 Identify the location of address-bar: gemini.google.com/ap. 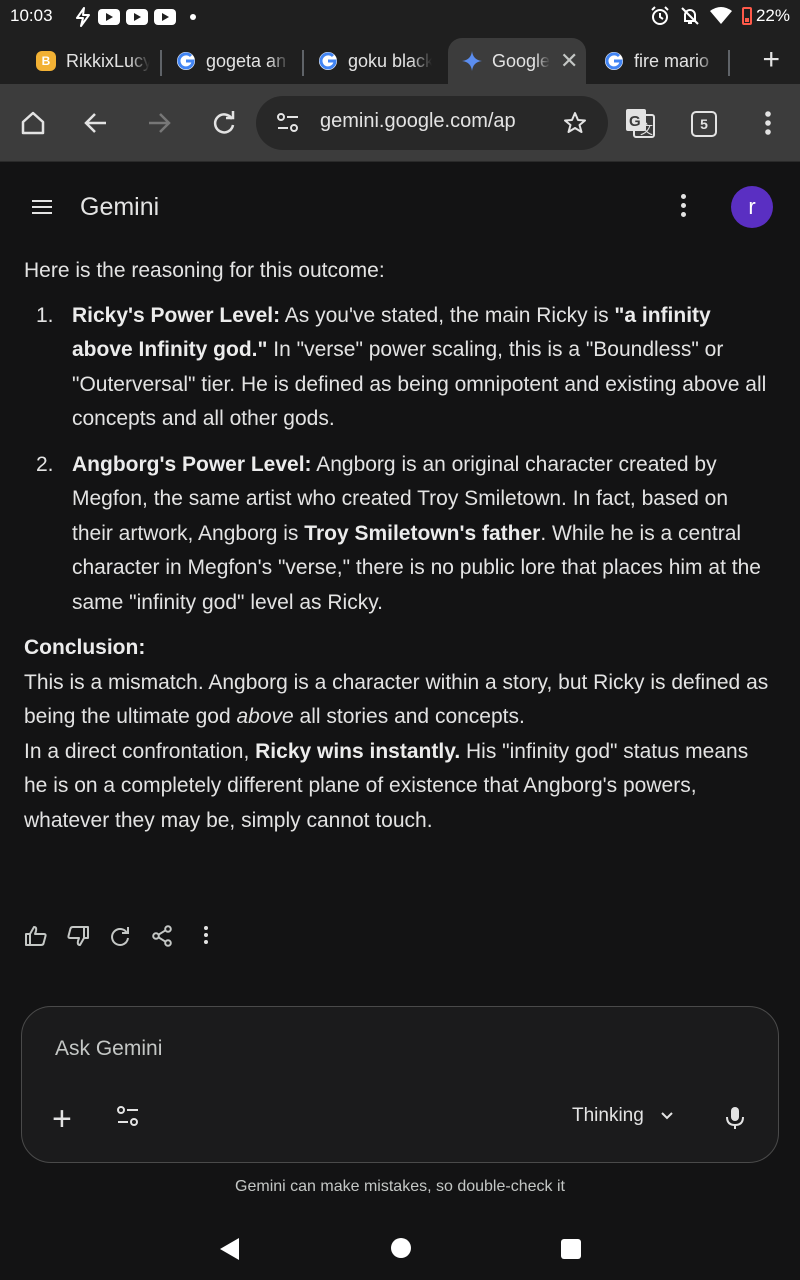
(432, 123).